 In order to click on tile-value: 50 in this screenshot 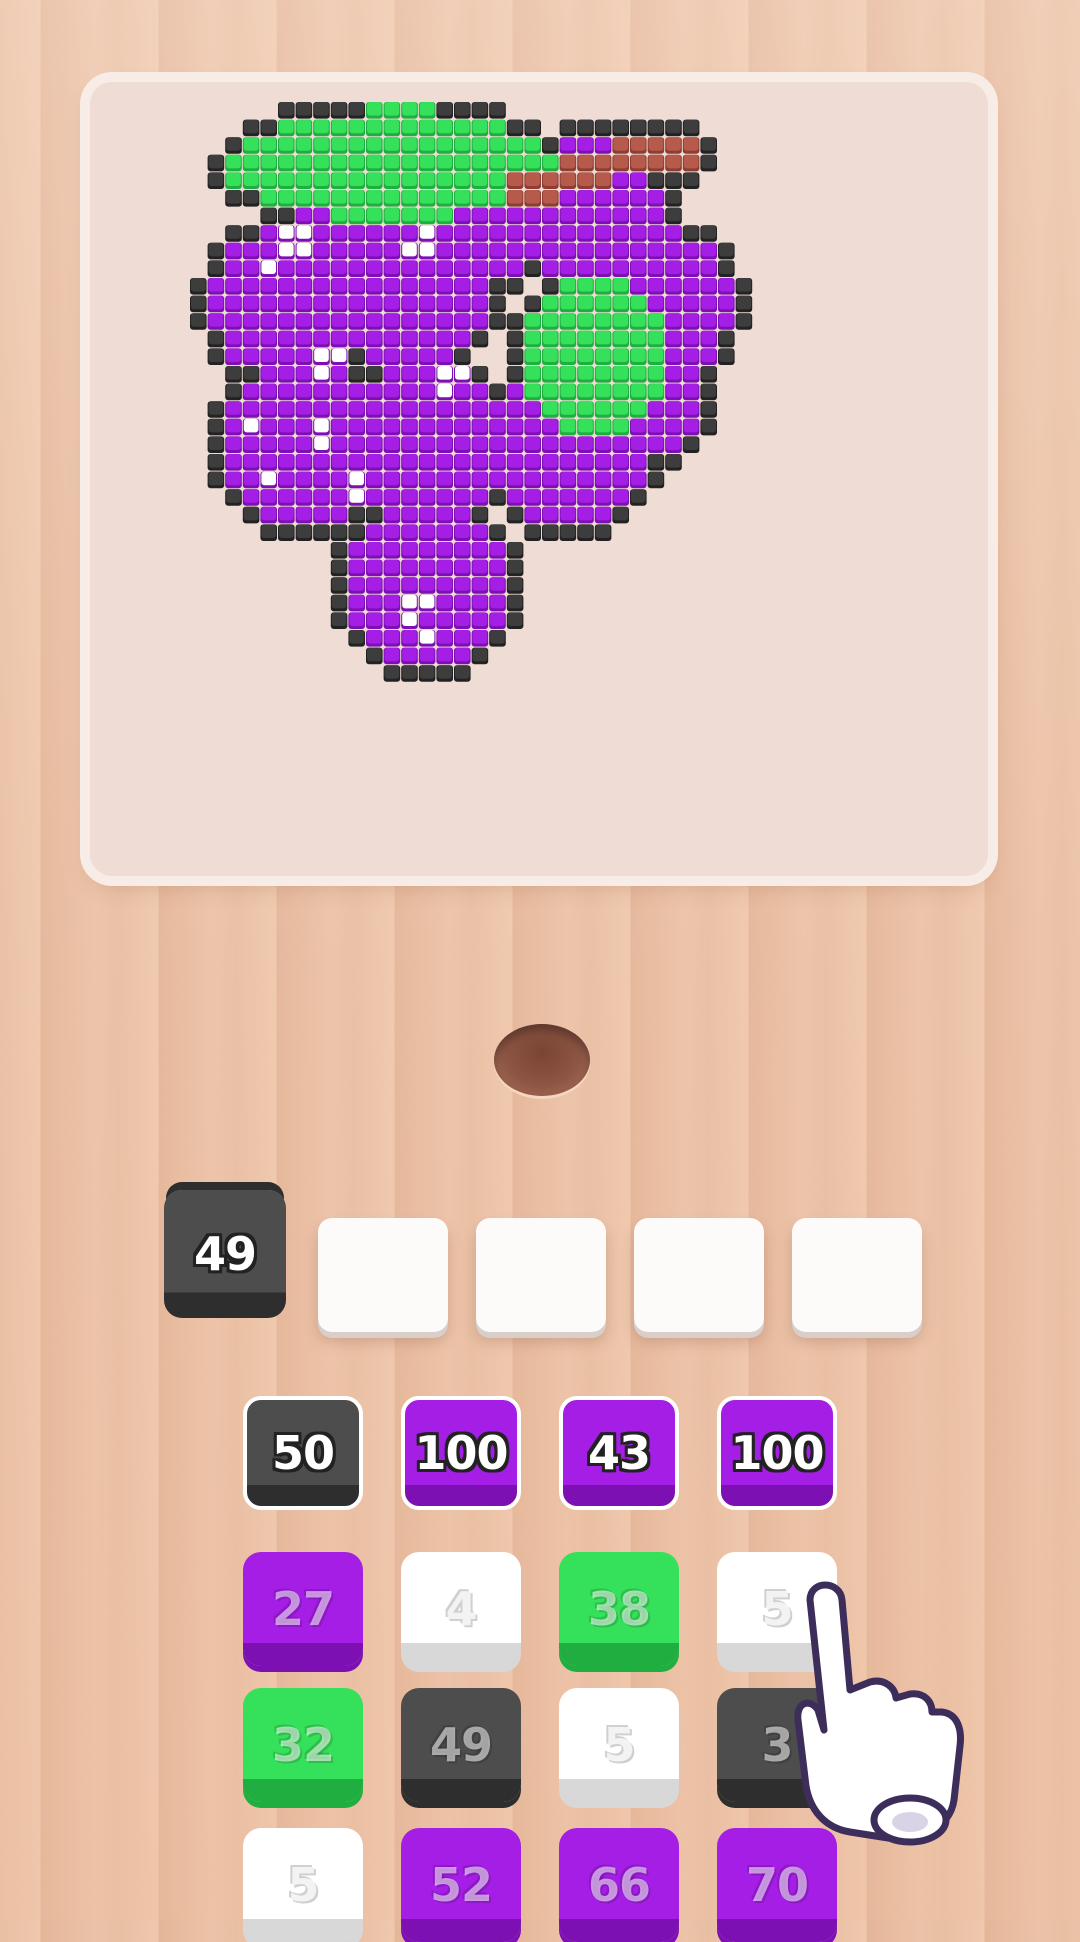, I will do `click(303, 1453)`.